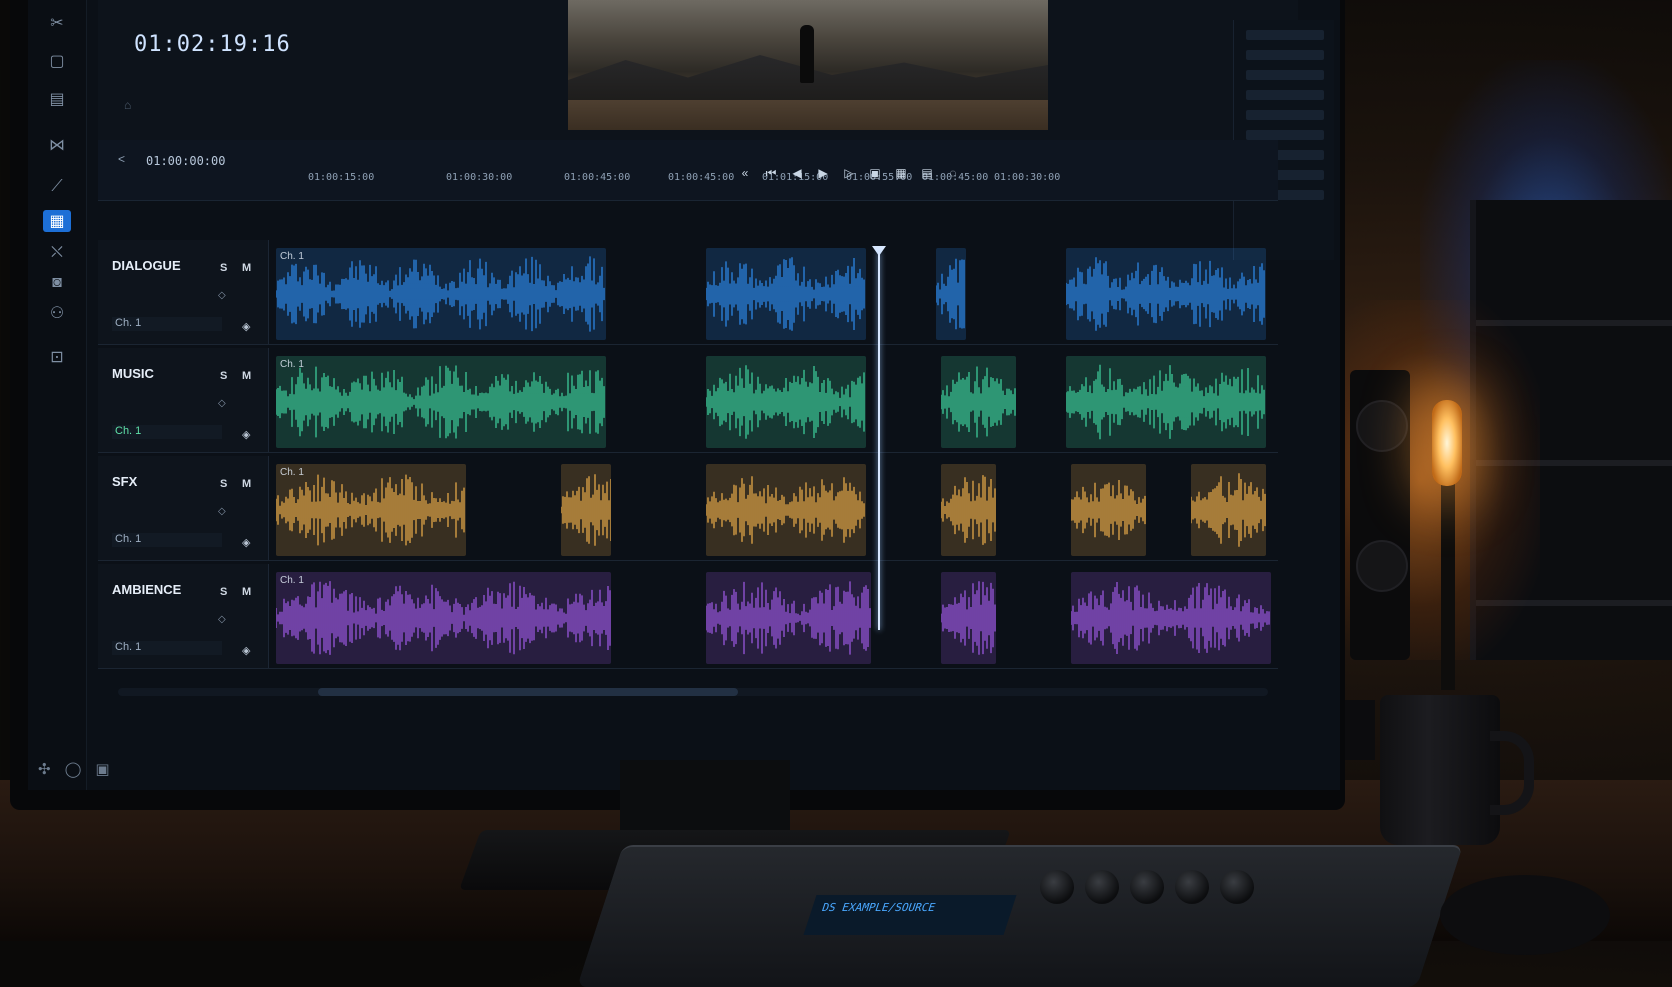  Describe the element at coordinates (183, 616) in the screenshot. I see `track-header: AMBIENCE S M ◇ Ch. 1 ◈` at that location.